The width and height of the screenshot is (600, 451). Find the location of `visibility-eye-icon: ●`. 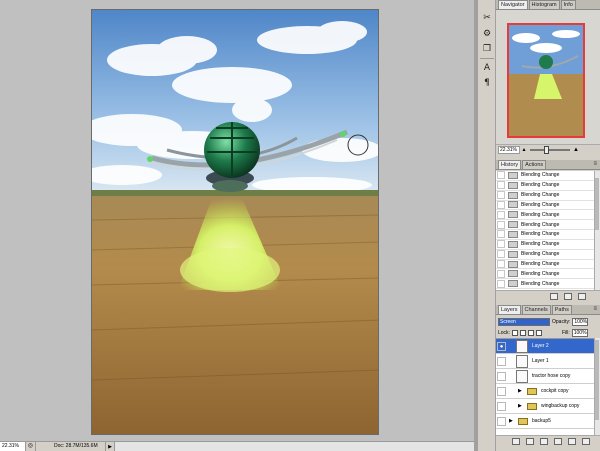

visibility-eye-icon: ● is located at coordinates (501, 346).